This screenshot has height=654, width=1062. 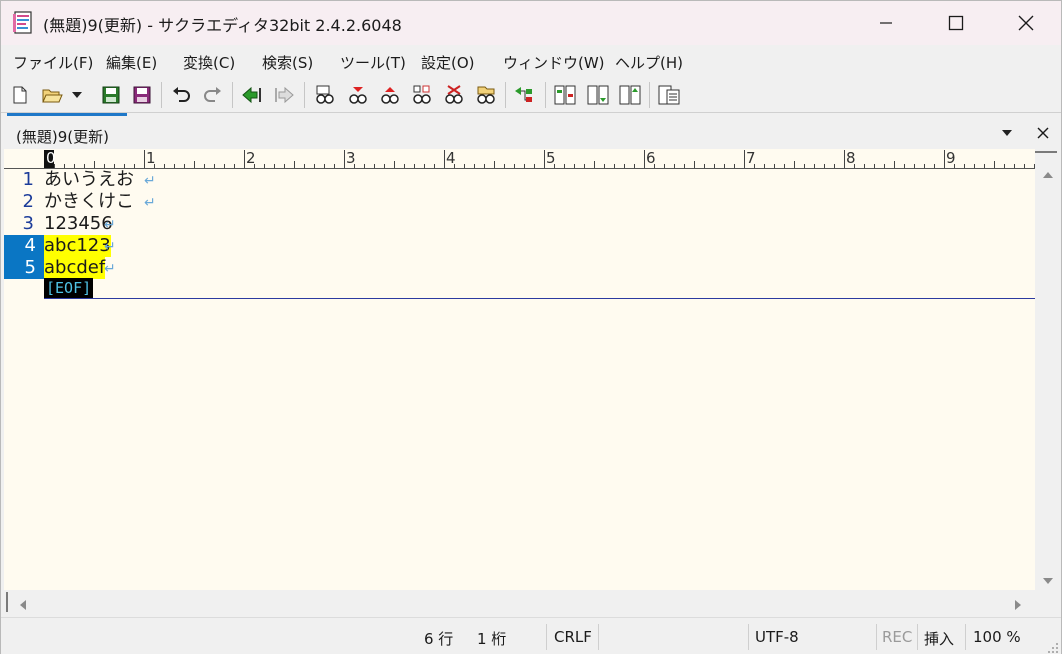 What do you see at coordinates (284, 95) in the screenshot?
I see `move-next-button` at bounding box center [284, 95].